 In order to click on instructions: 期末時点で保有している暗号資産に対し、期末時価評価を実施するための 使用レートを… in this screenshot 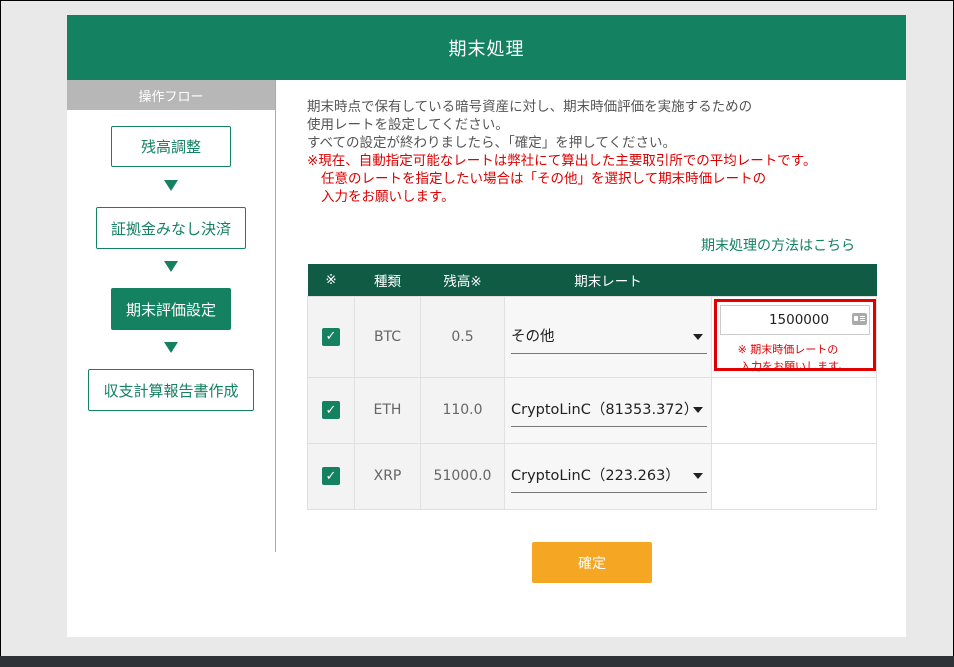, I will do `click(587, 152)`.